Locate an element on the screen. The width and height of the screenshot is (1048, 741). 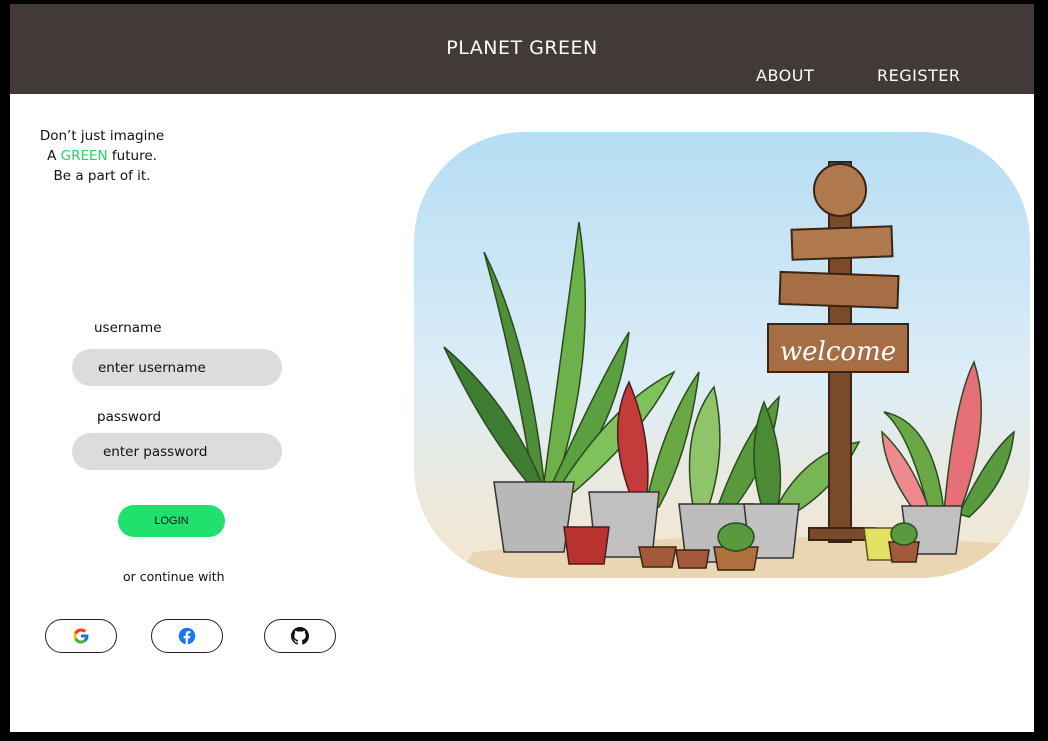
tagline-line-2: A GREEN future. is located at coordinates (102, 156).